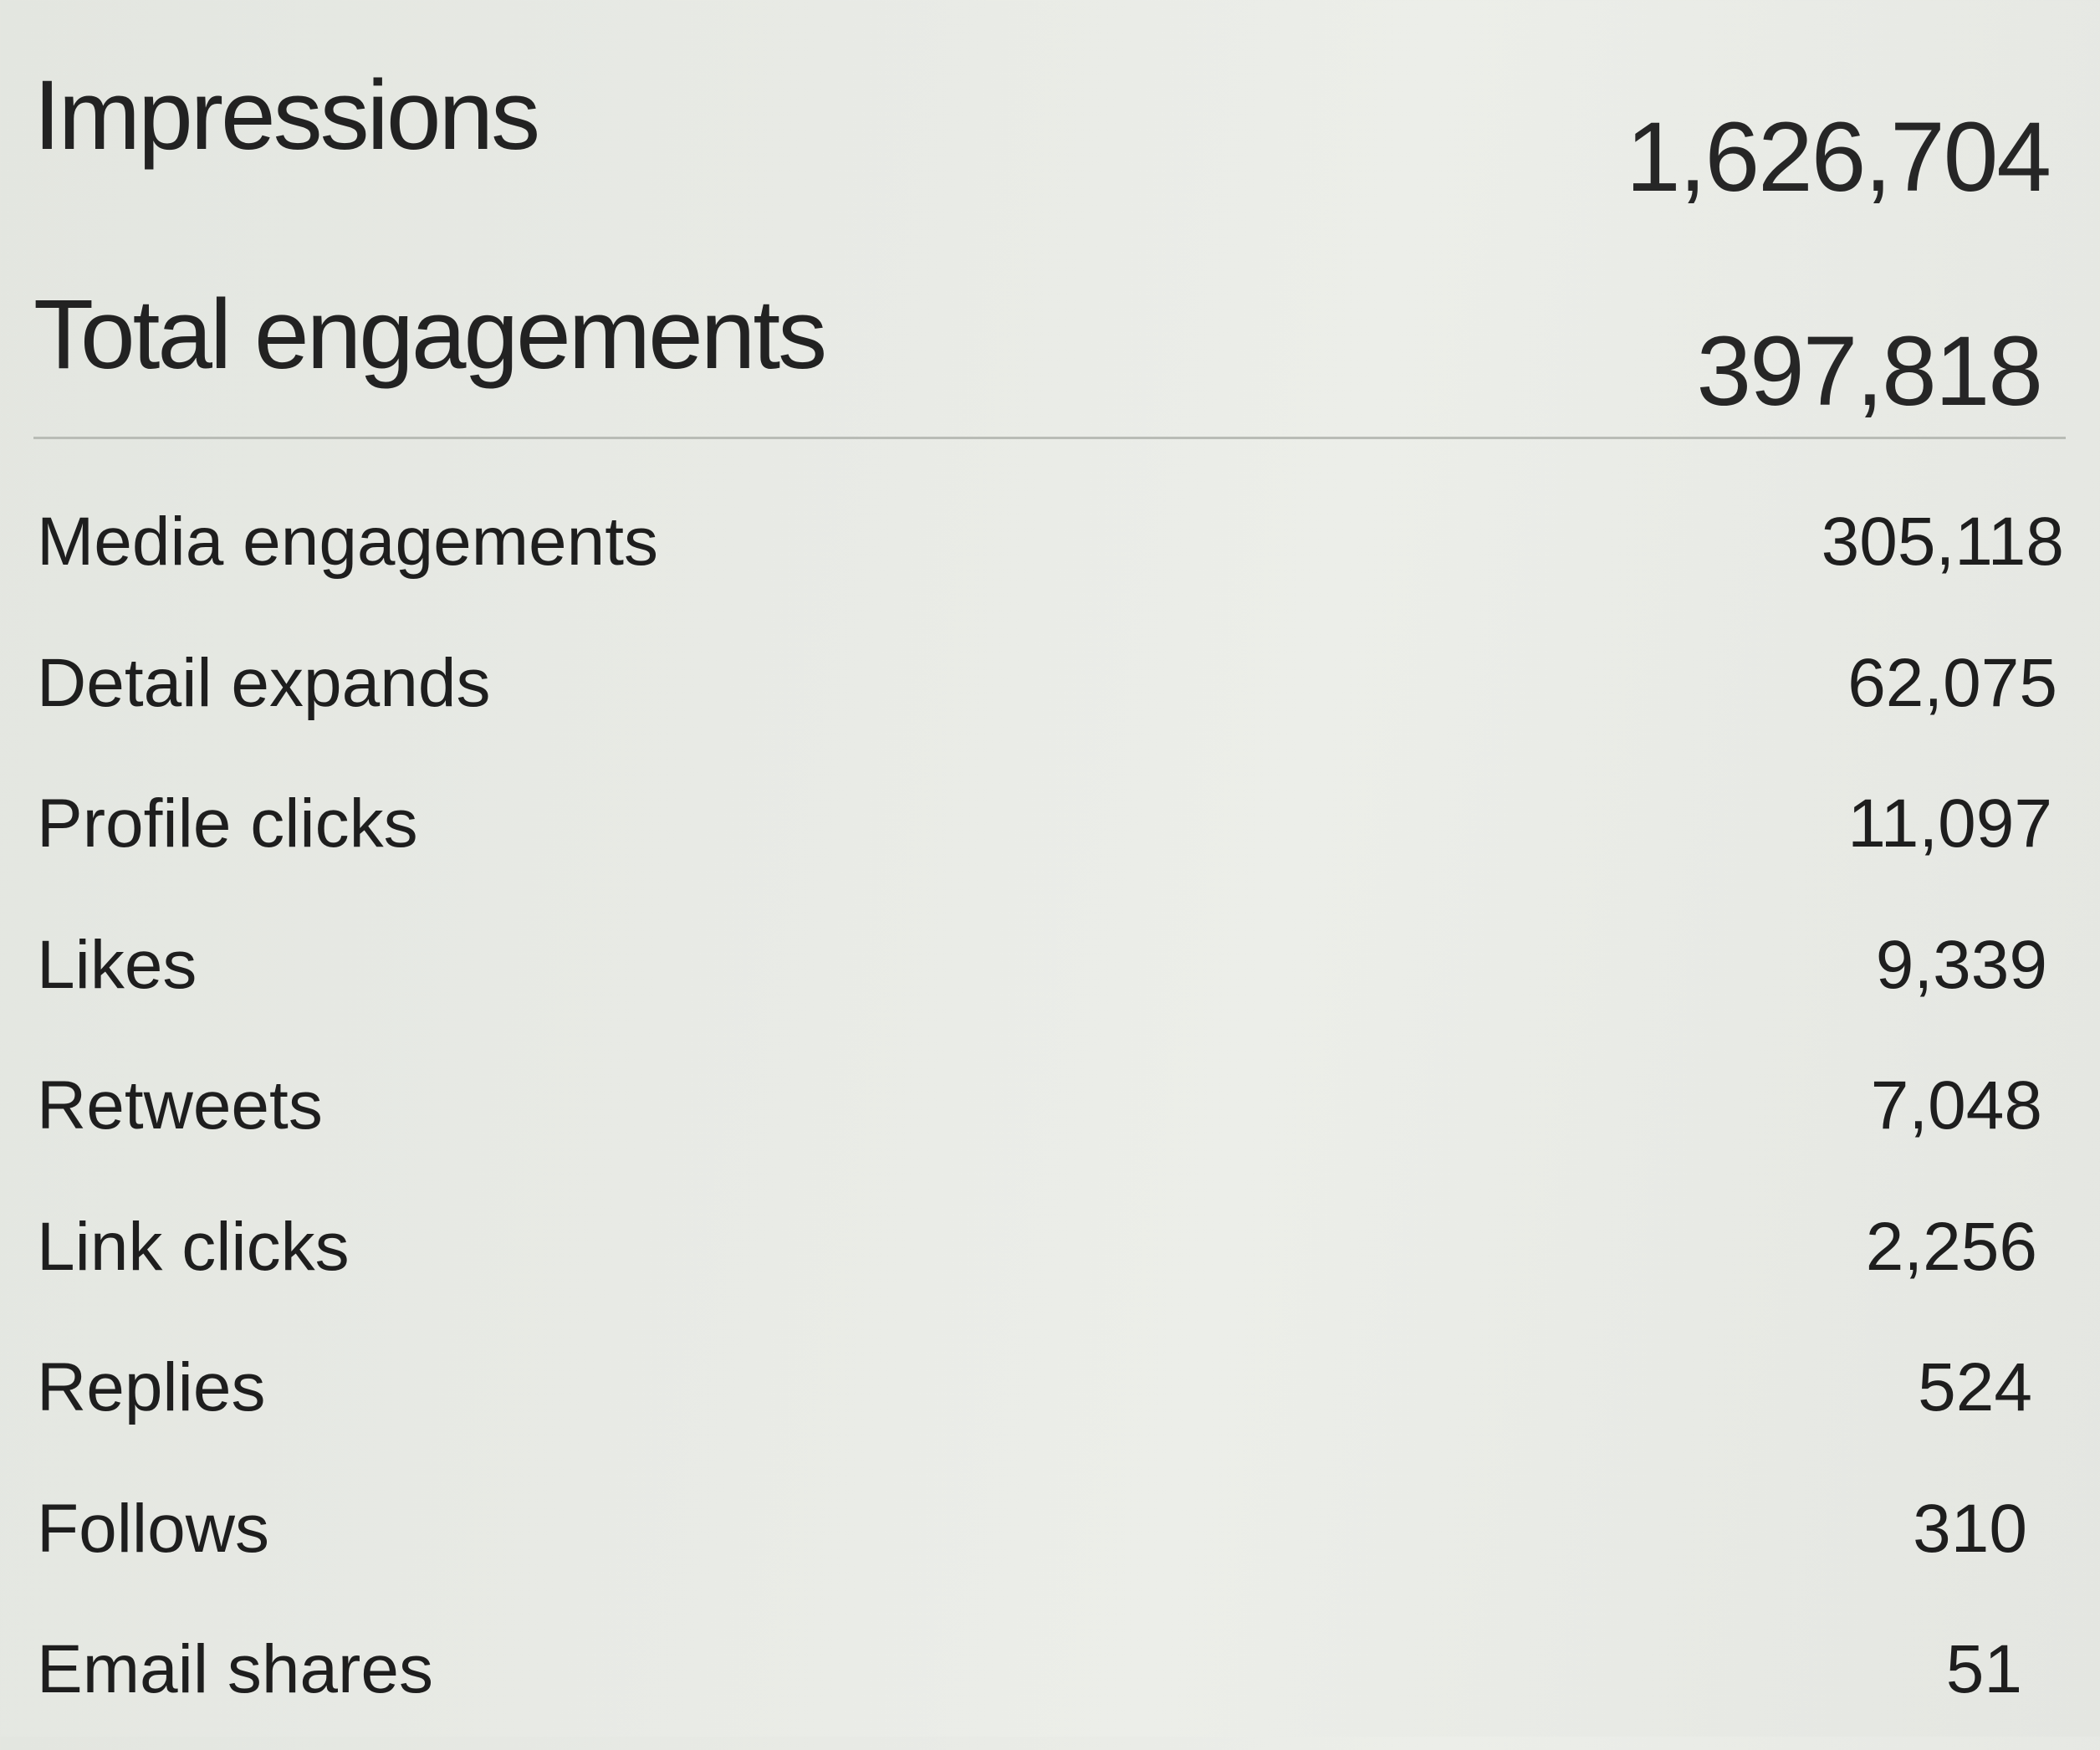 The image size is (2100, 1750). What do you see at coordinates (1050, 834) in the screenshot?
I see `profile-clicks-row: Profile clicks 11,097` at bounding box center [1050, 834].